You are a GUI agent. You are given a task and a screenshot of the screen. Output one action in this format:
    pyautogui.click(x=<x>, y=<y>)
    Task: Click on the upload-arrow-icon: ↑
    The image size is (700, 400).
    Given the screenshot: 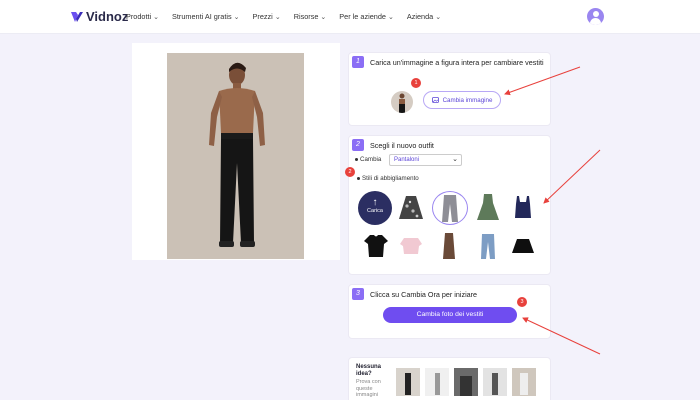 What is the action you would take?
    pyautogui.click(x=375, y=202)
    